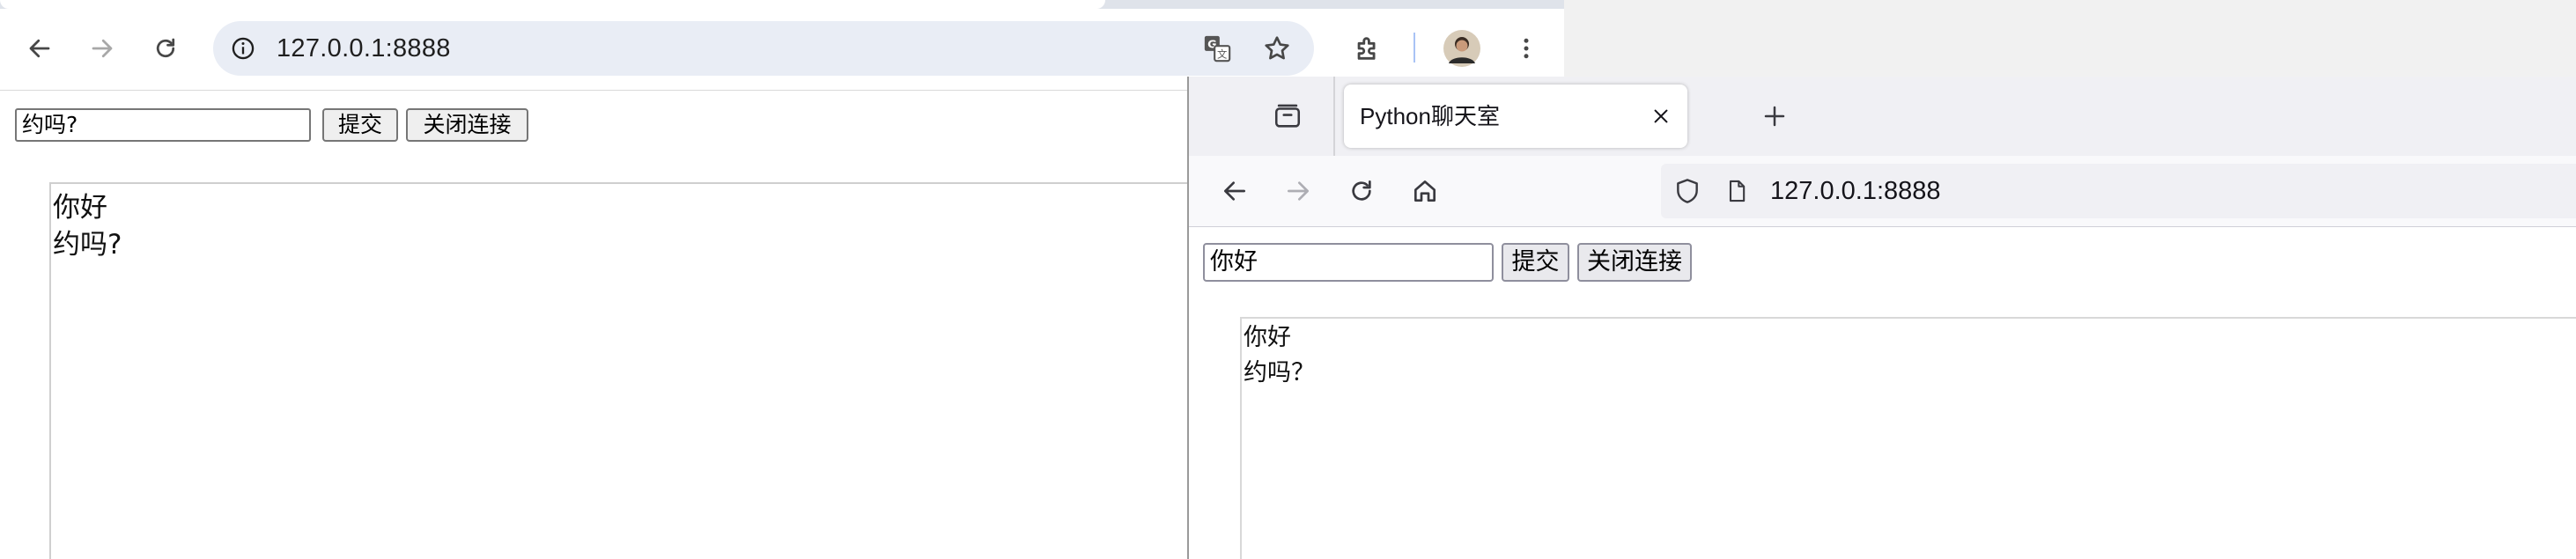 This screenshot has width=2576, height=559. I want to click on tab-title: Python聊天室, so click(1430, 116).